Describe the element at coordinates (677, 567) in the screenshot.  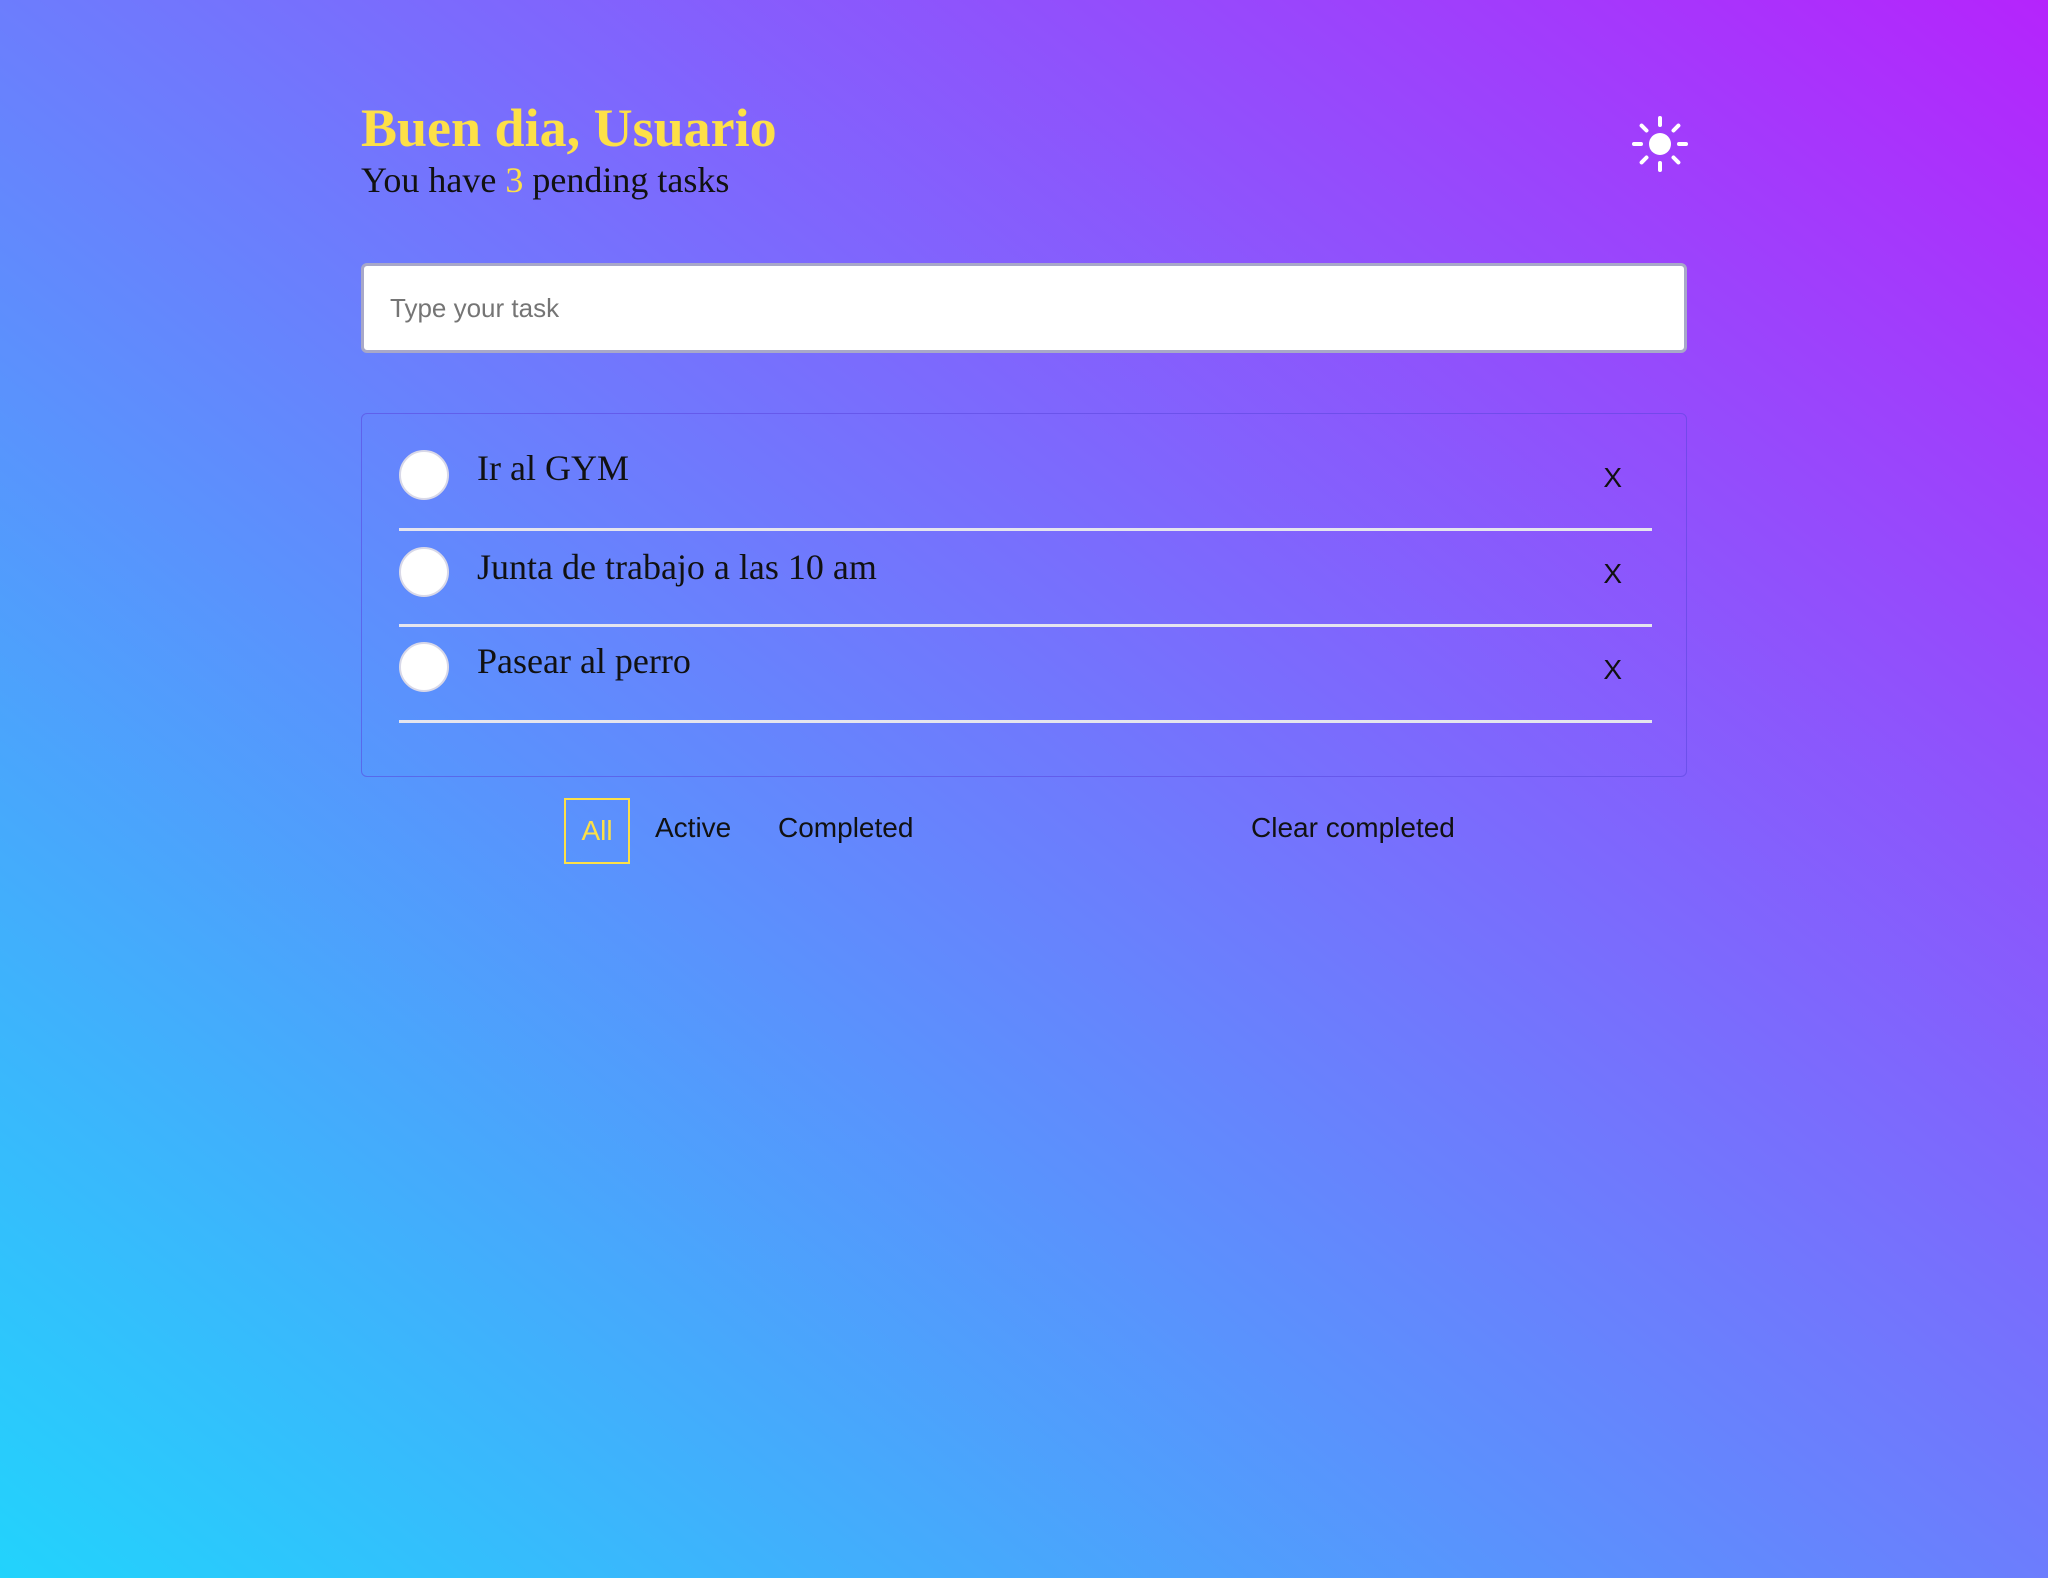
I see `task-text: Junta de trabajo a las 10 am` at that location.